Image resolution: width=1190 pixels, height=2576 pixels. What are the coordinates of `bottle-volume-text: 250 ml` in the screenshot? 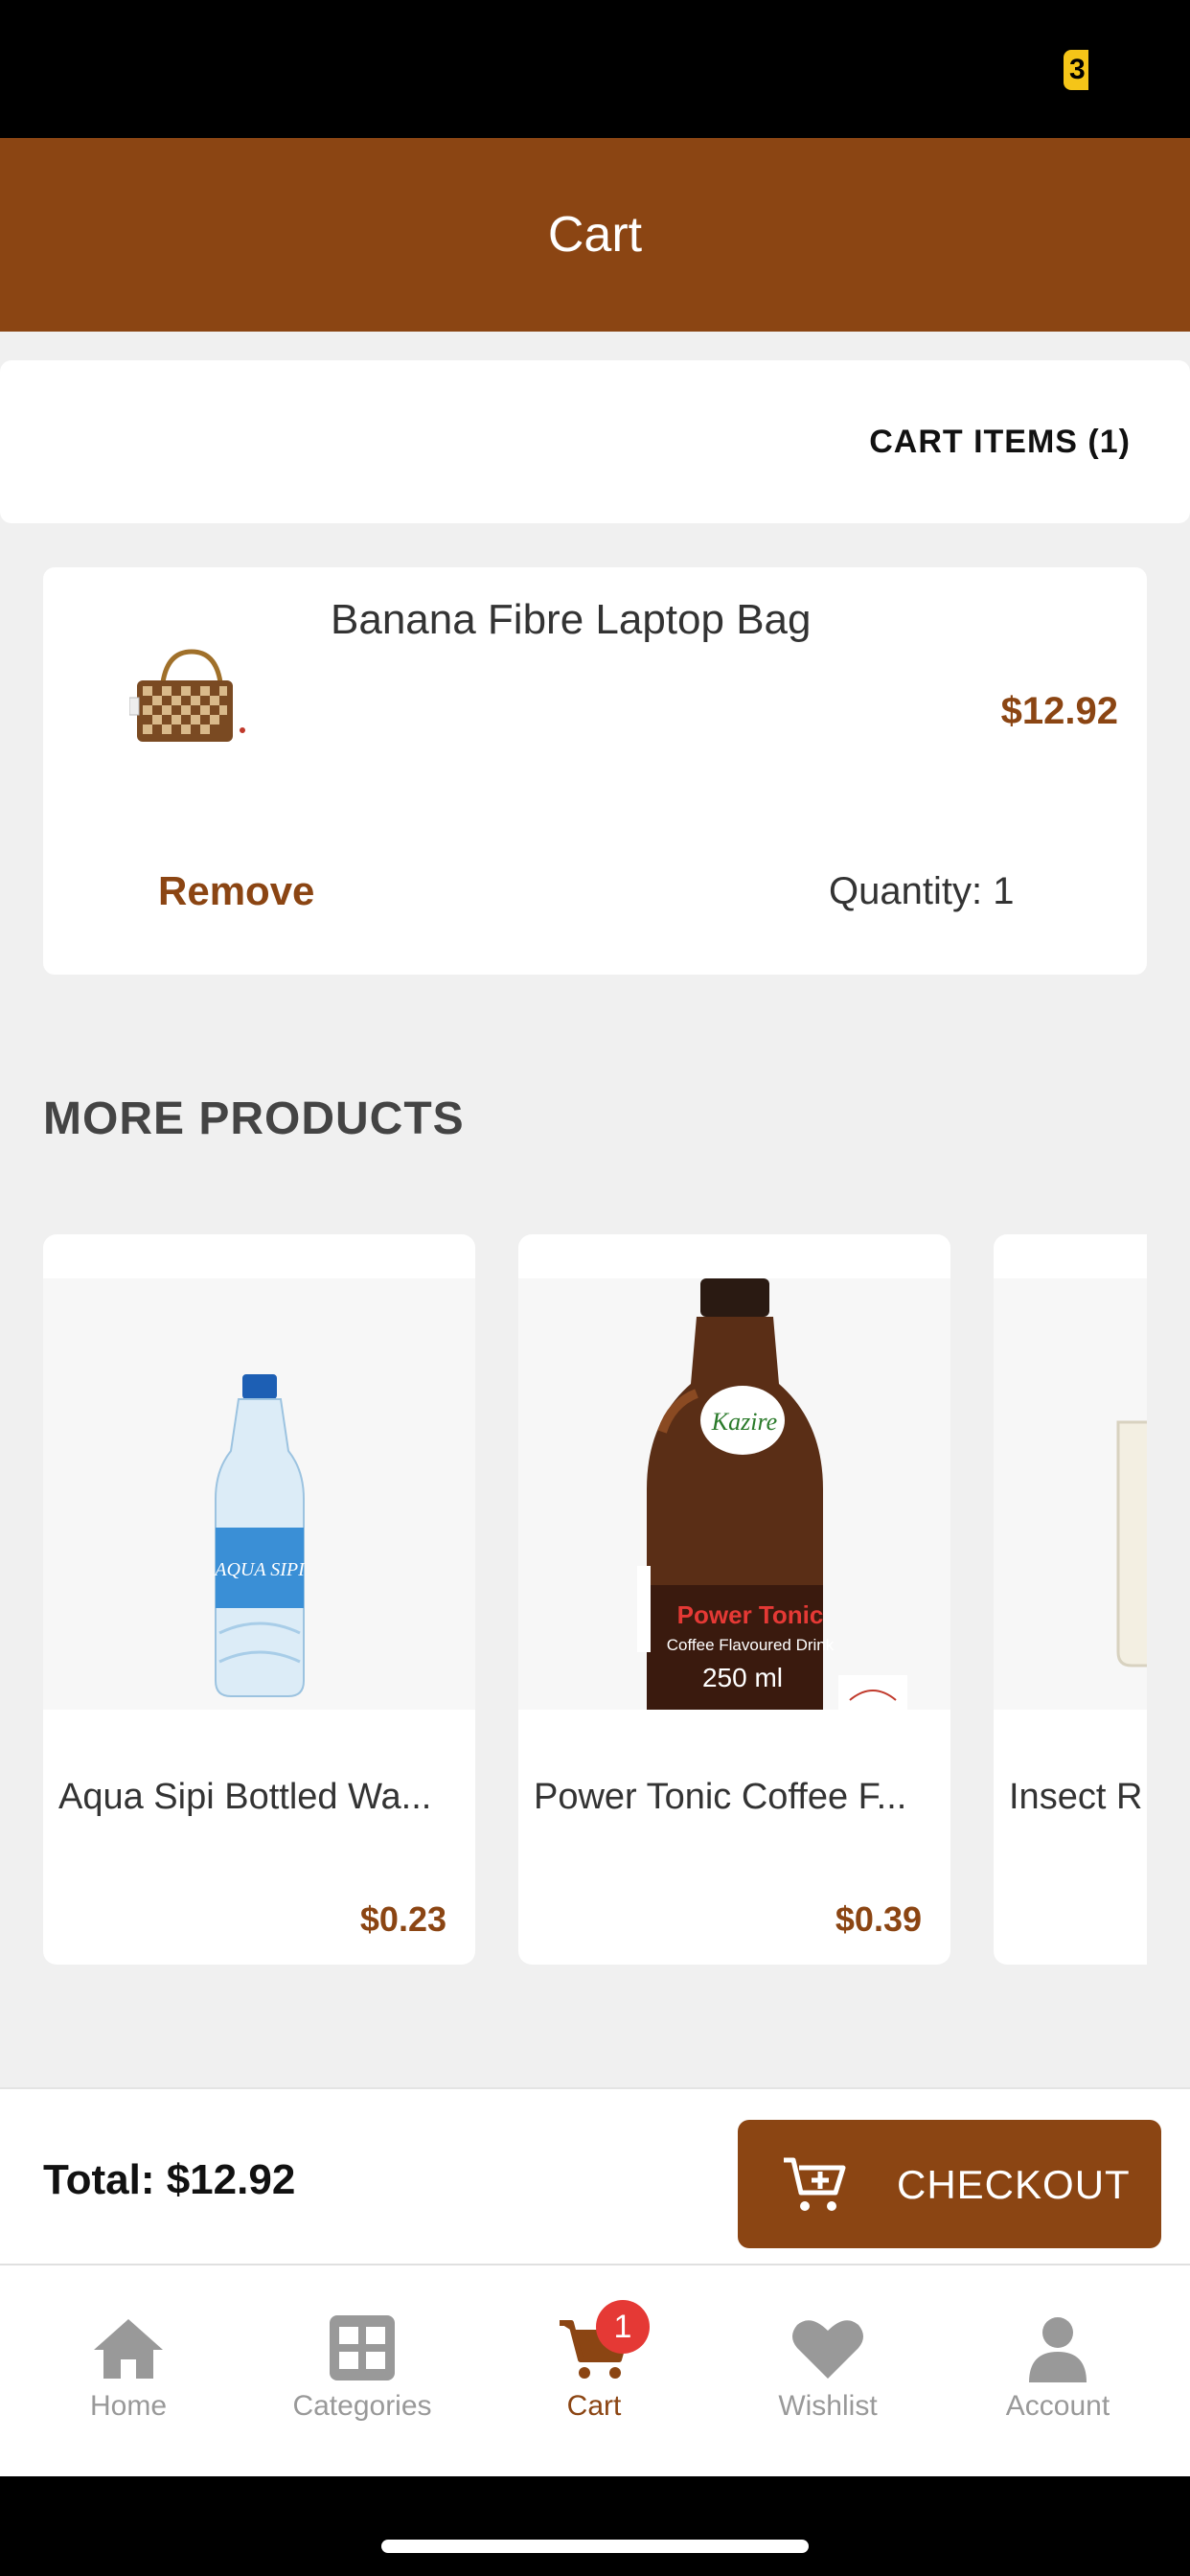 It's located at (743, 1677).